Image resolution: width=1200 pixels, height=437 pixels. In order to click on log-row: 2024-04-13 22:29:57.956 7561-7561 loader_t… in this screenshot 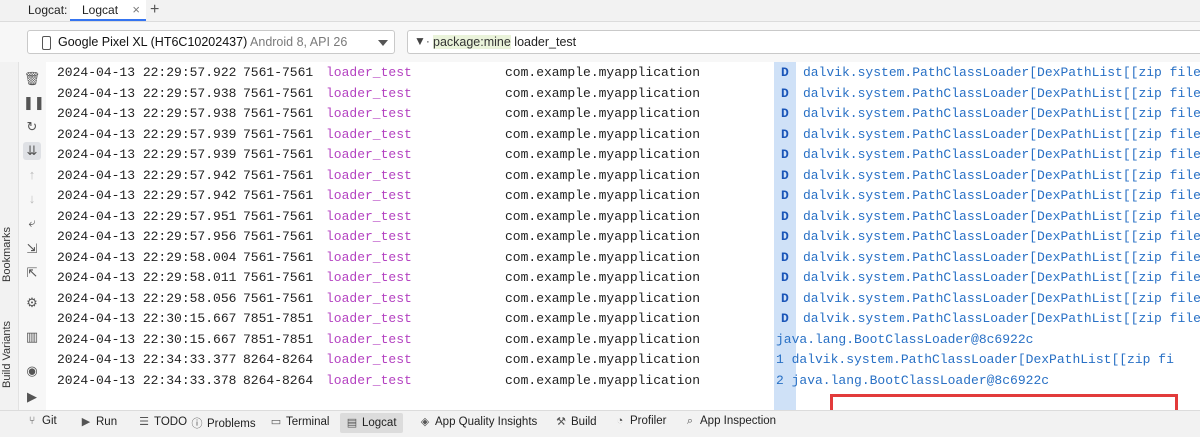, I will do `click(623, 236)`.